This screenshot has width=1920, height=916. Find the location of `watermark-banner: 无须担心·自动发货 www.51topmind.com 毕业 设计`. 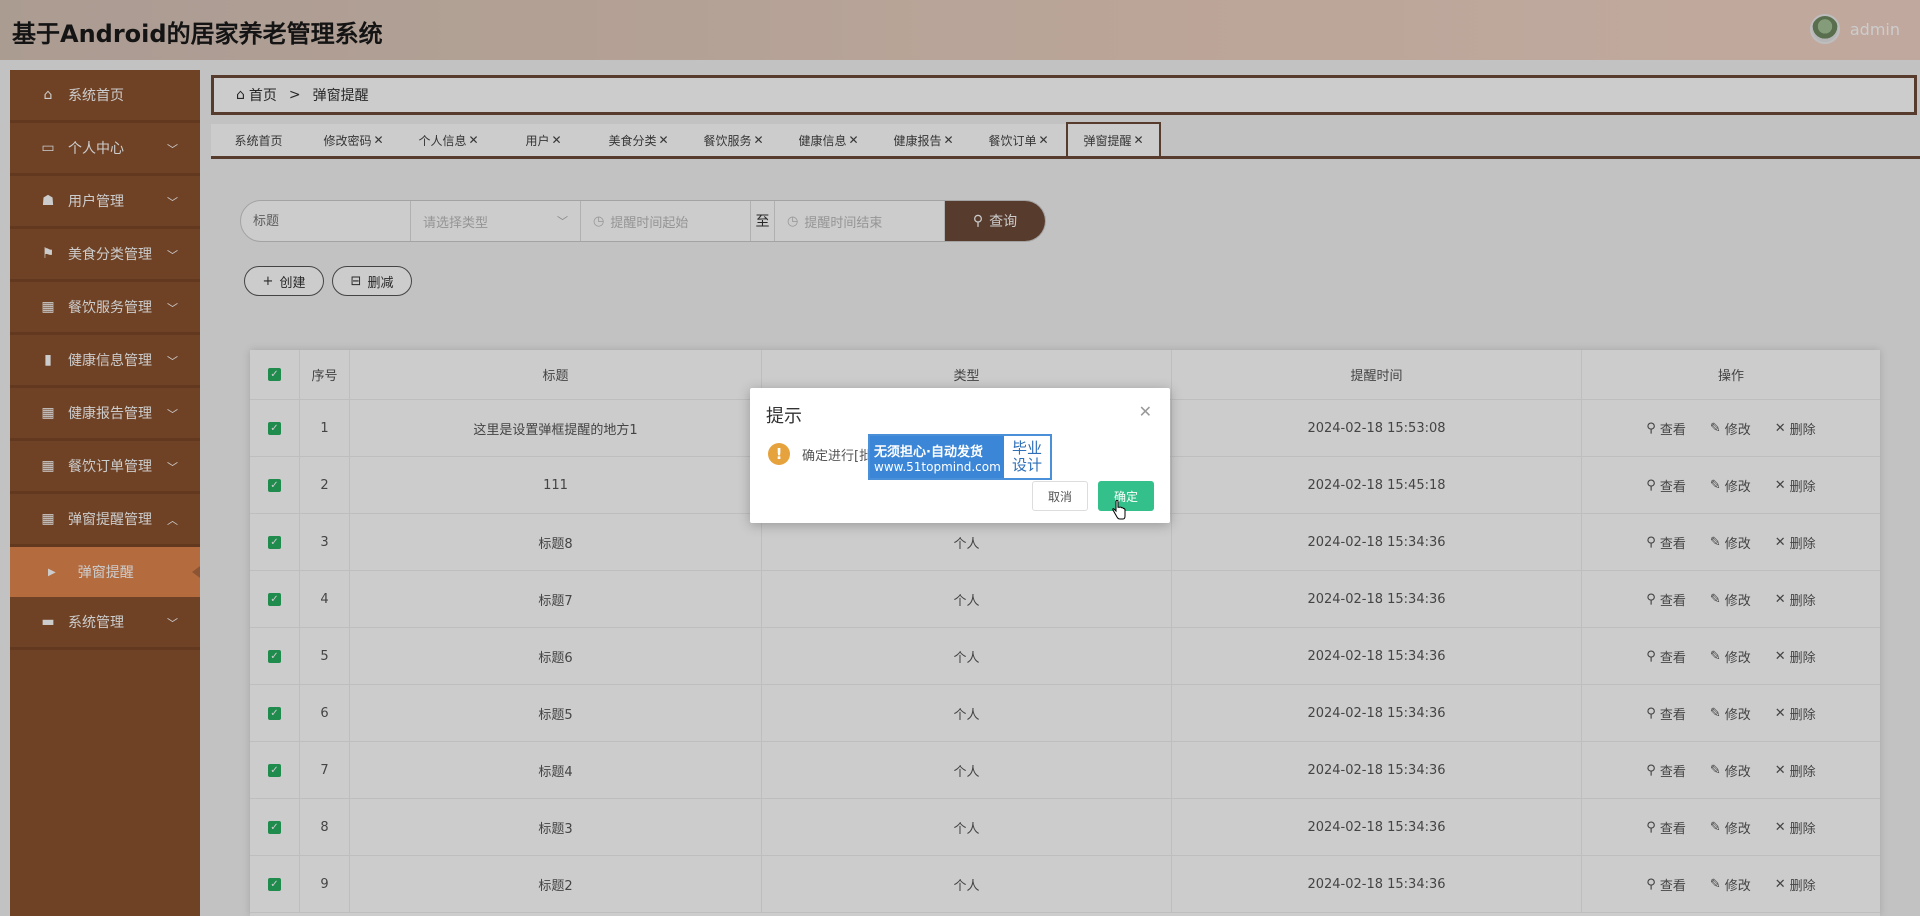

watermark-banner: 无须担心·自动发货 www.51topmind.com 毕业 设计 is located at coordinates (960, 457).